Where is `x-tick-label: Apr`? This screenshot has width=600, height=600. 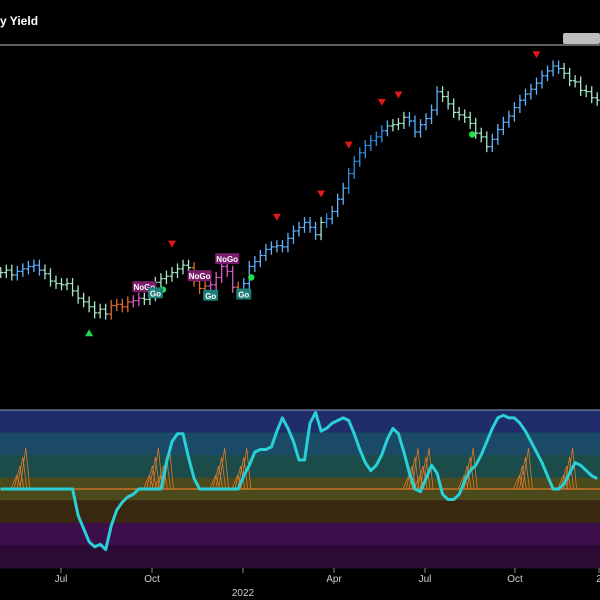 x-tick-label: Apr is located at coordinates (334, 579).